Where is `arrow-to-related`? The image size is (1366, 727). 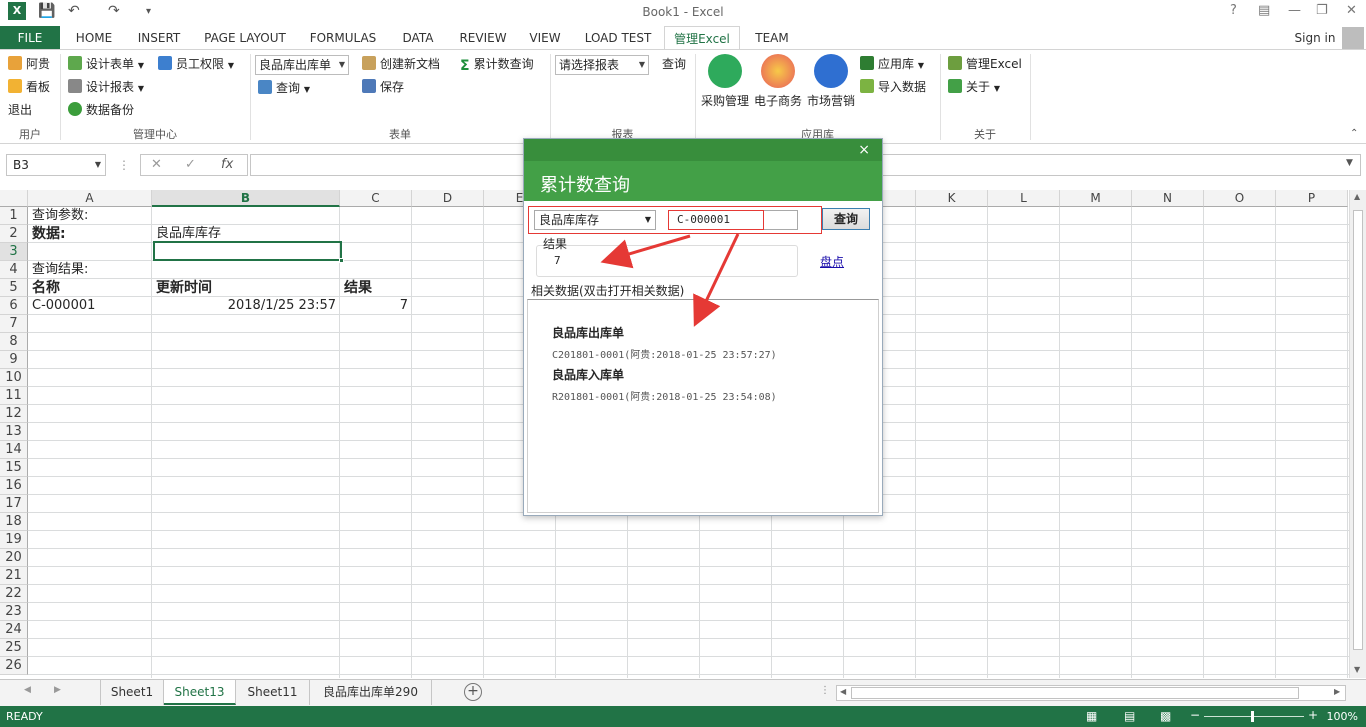
arrow-to-related is located at coordinates (716, 280).